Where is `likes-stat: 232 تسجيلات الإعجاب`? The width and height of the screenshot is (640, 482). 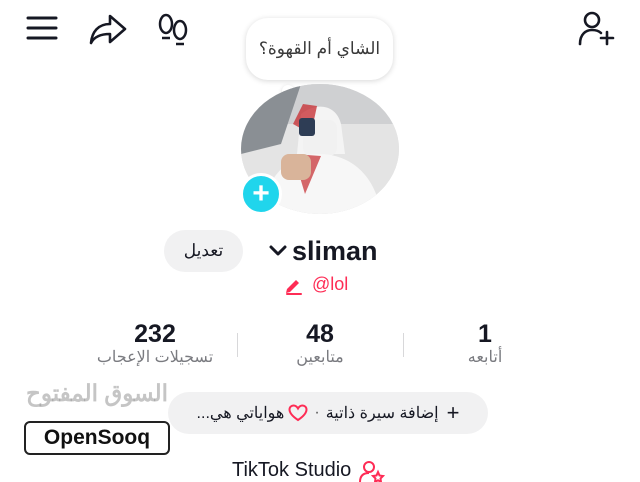 likes-stat: 232 تسجيلات الإعجاب is located at coordinates (155, 344).